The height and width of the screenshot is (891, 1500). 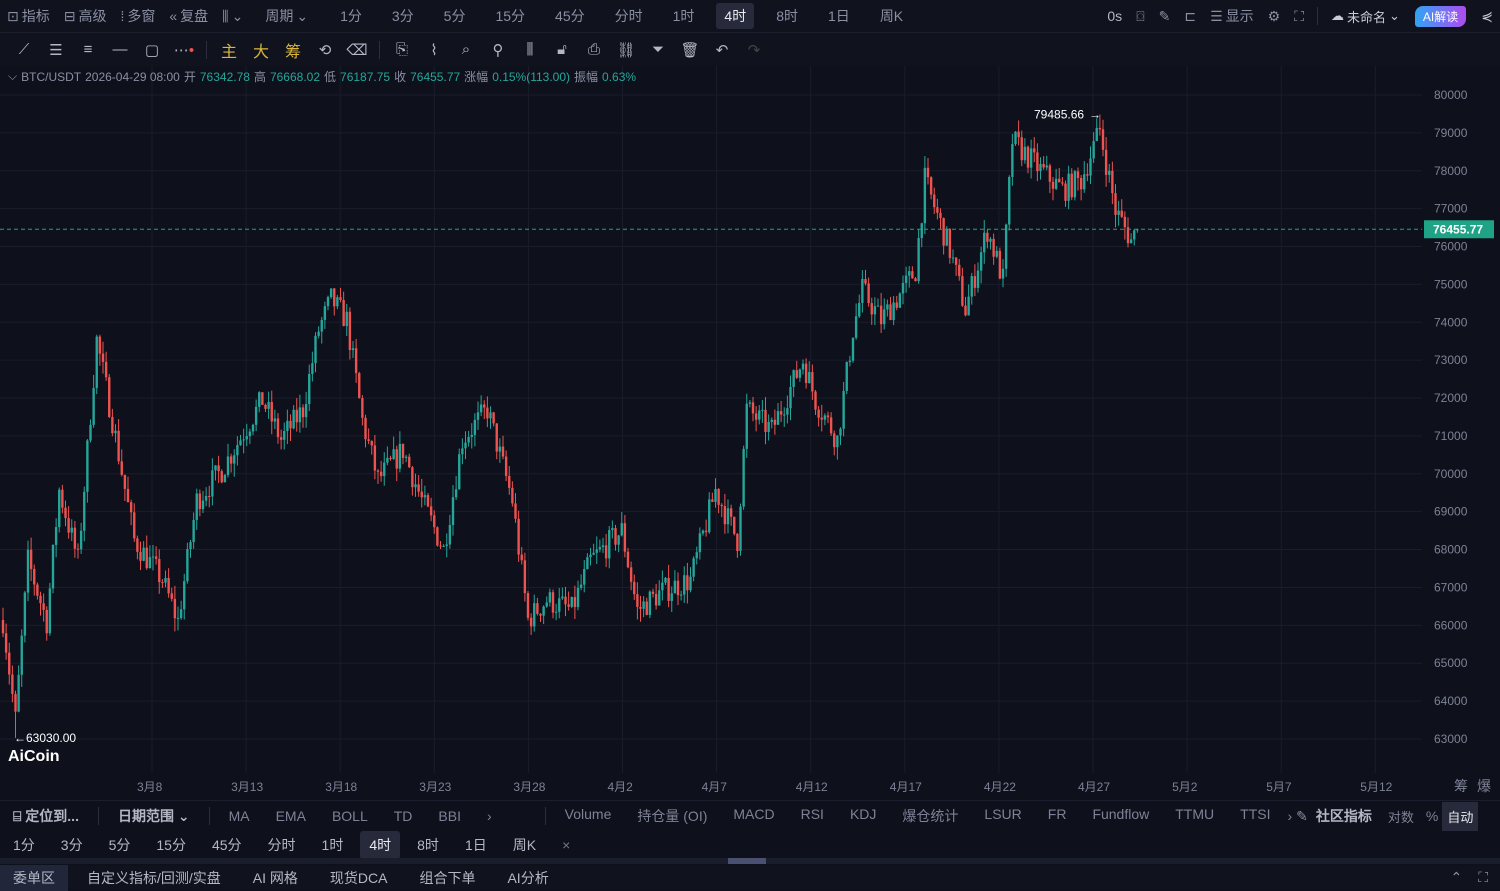 What do you see at coordinates (434, 50) in the screenshot?
I see `ruler-icon: ⌇` at bounding box center [434, 50].